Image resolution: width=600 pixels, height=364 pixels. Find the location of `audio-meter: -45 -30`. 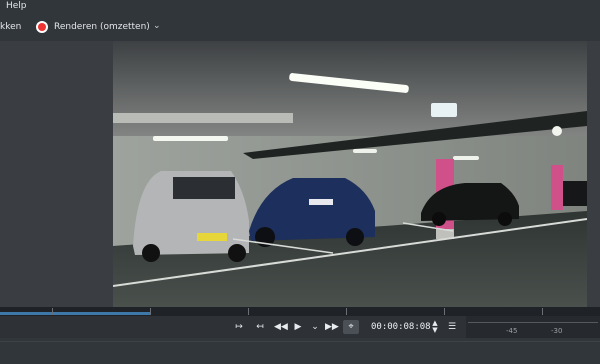

audio-meter: -45 -30 is located at coordinates (533, 327).